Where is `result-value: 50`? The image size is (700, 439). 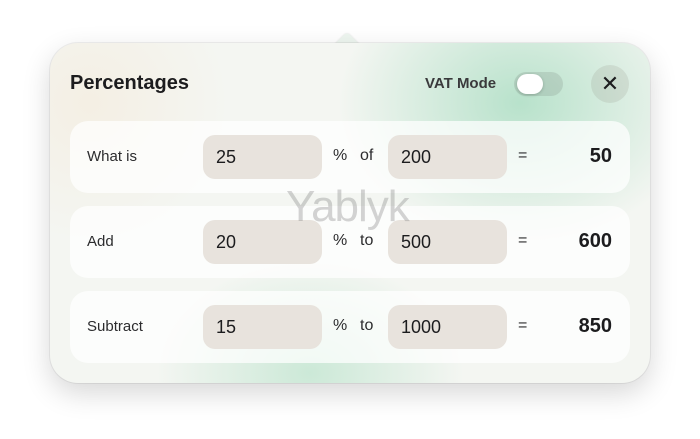
result-value: 50 is located at coordinates (600, 156).